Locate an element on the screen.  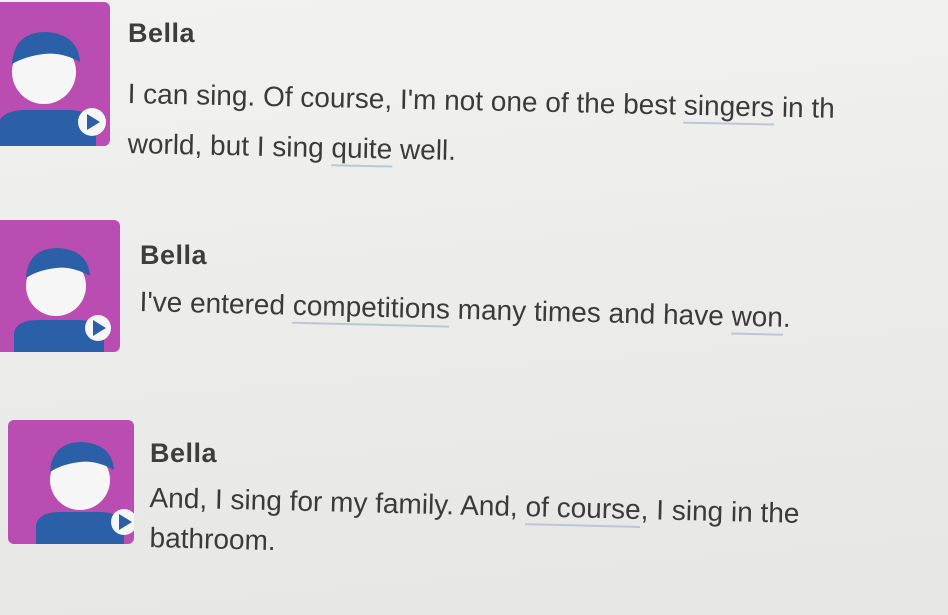
text-segment: , I sing in the is located at coordinates (720, 511).